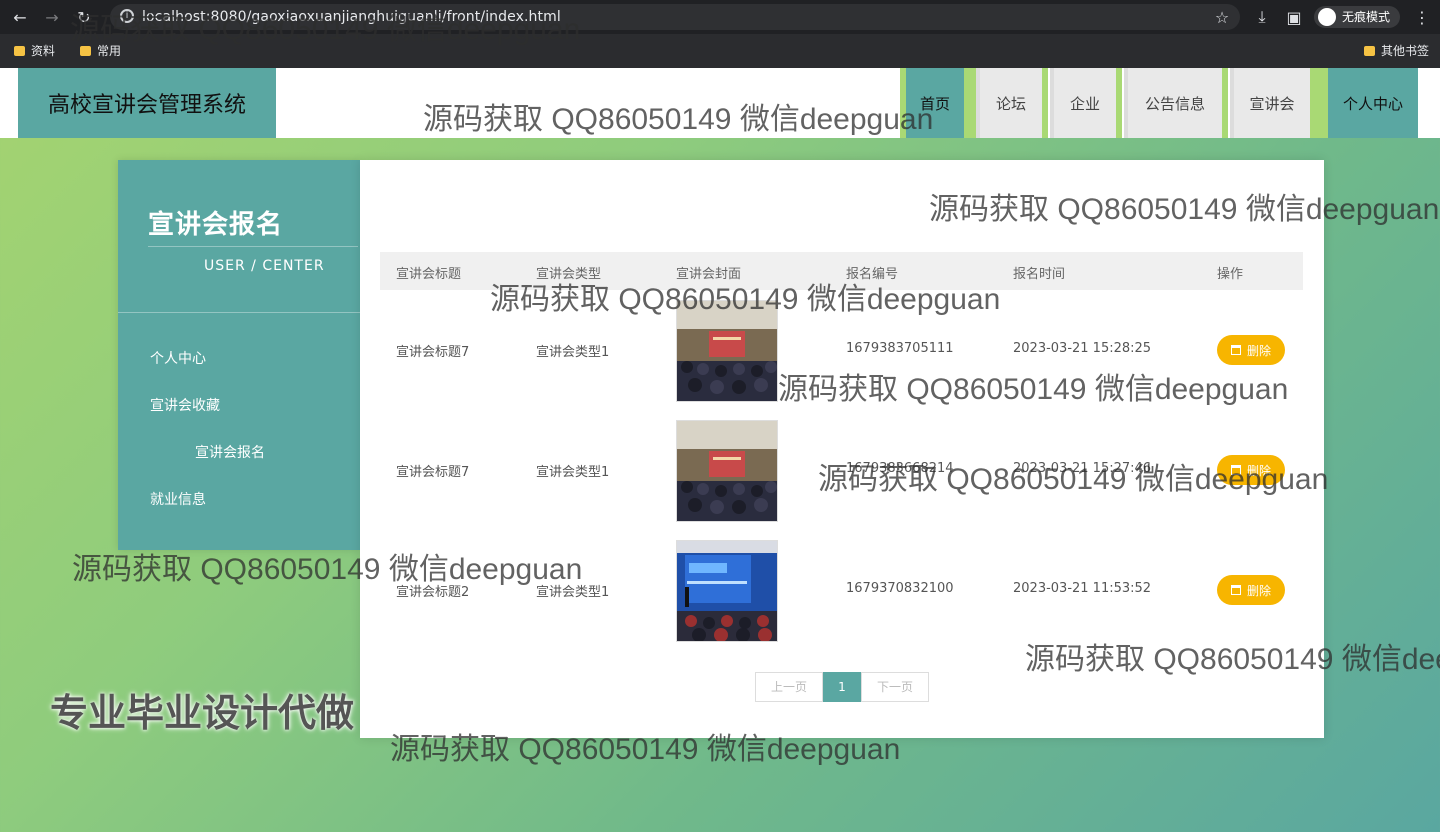  I want to click on sidebar-item-favorites: 宣讲会收藏, so click(185, 405).